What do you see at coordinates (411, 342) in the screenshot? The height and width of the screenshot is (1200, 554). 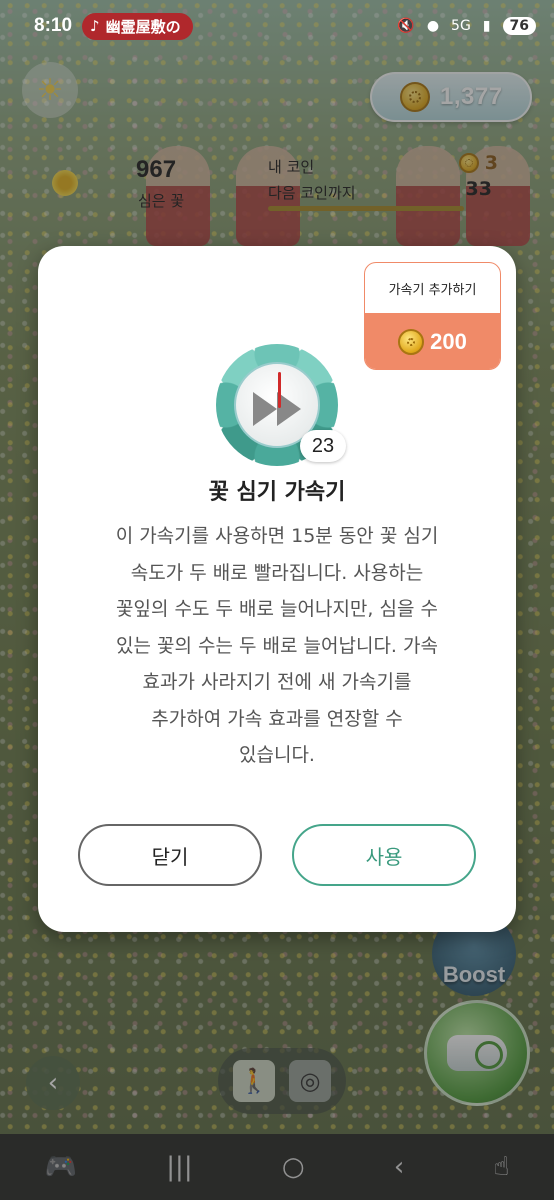 I see `coin-icon` at bounding box center [411, 342].